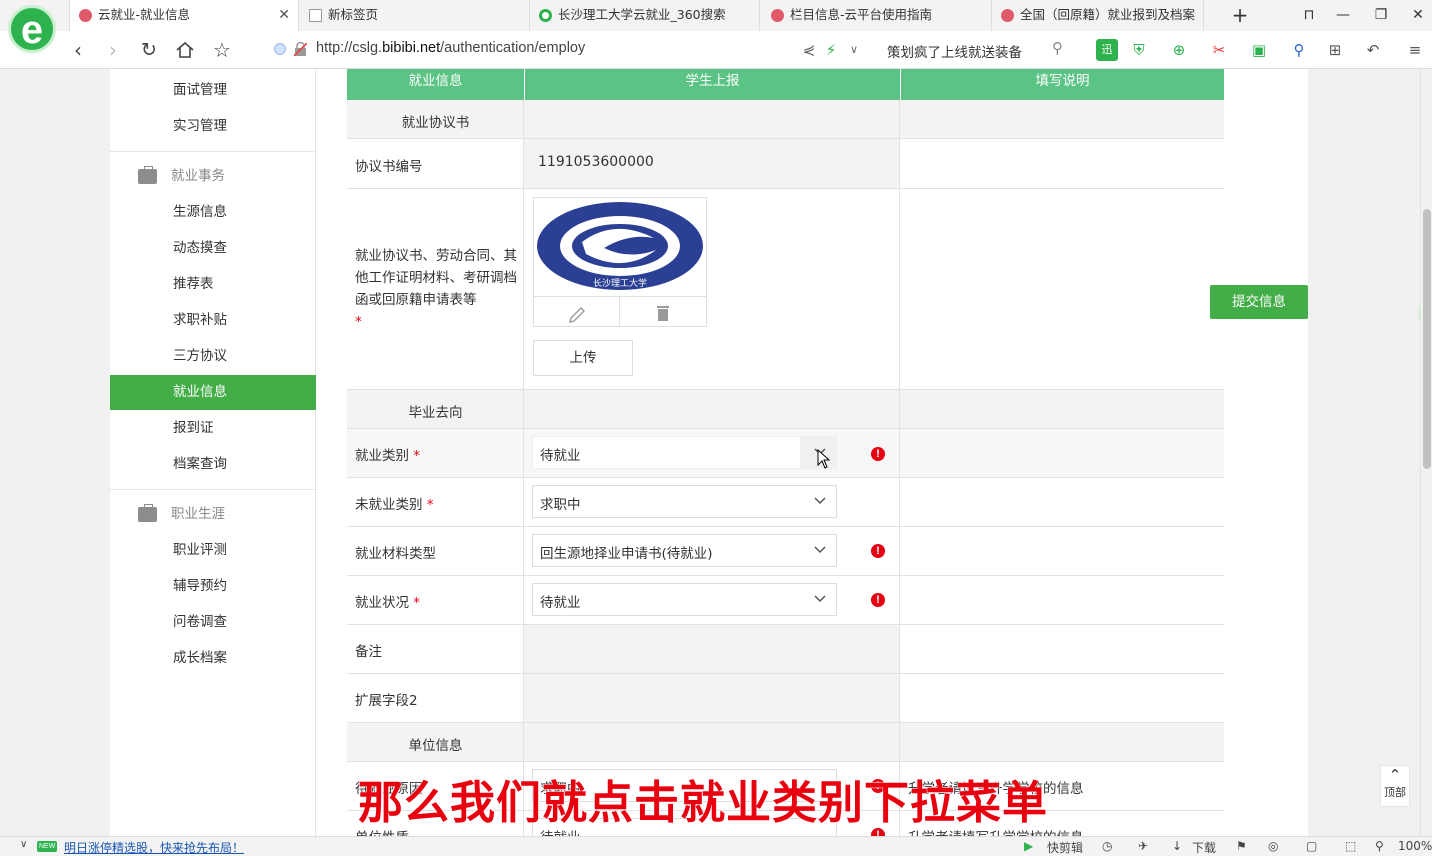 This screenshot has width=1432, height=856. I want to click on zoom-level: 100%, so click(1415, 846).